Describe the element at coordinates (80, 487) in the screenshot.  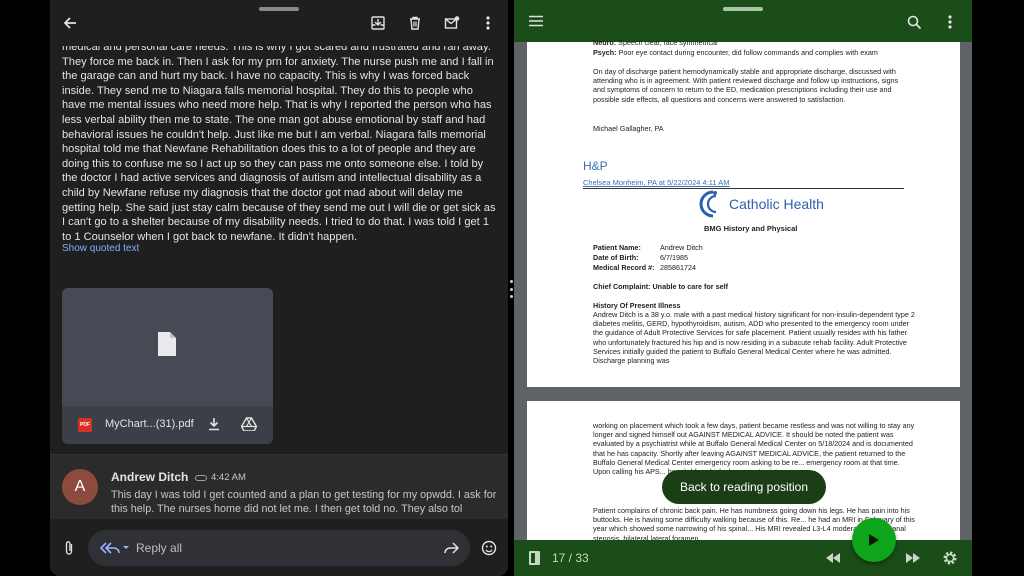
I see `avatar: A` at that location.